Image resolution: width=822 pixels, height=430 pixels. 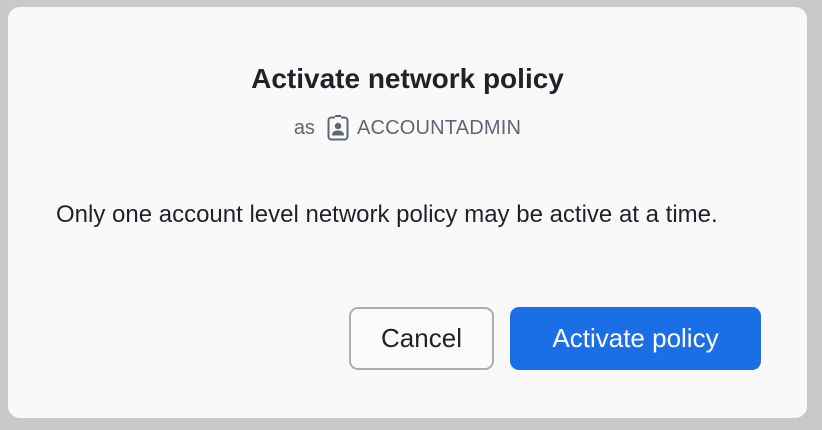 What do you see at coordinates (635, 338) in the screenshot?
I see `activate-policy-button: Activate policy` at bounding box center [635, 338].